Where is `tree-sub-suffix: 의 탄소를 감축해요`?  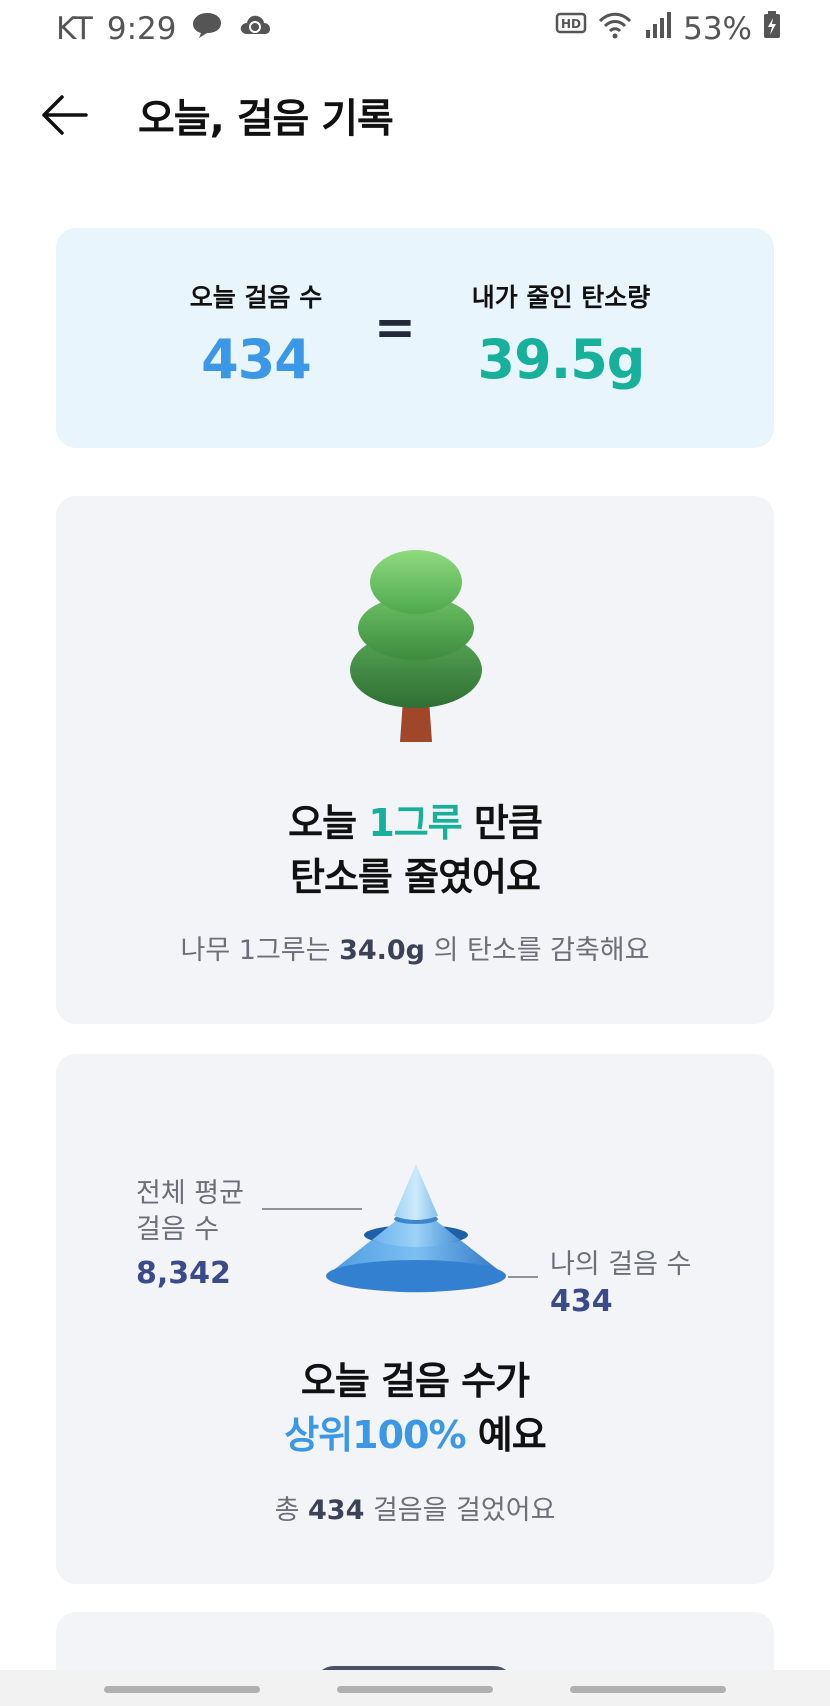
tree-sub-suffix: 의 탄소를 감축해요 is located at coordinates (537, 950).